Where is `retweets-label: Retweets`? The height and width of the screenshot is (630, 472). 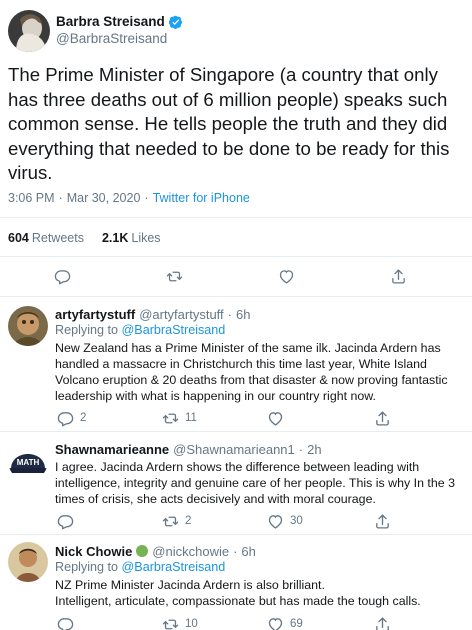
retweets-label: Retweets is located at coordinates (57, 238).